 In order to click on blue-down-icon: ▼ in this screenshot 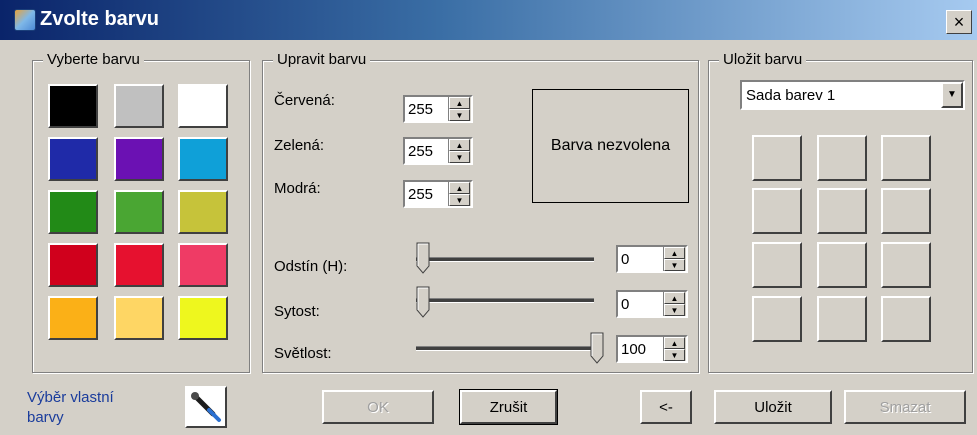, I will do `click(459, 200)`.